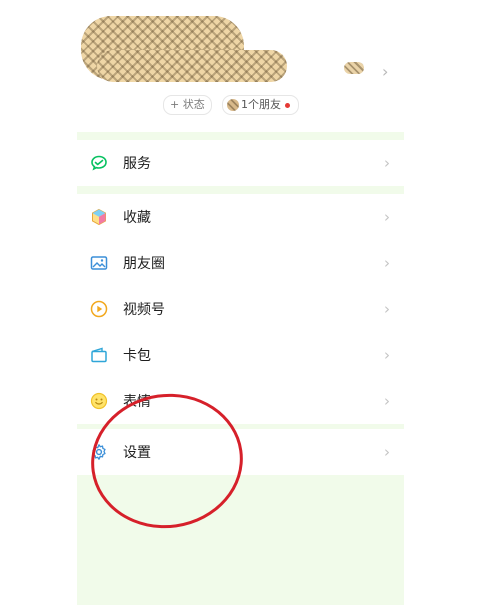  Describe the element at coordinates (240, 355) in the screenshot. I see `menu-item-cards: 卡包 ›` at that location.